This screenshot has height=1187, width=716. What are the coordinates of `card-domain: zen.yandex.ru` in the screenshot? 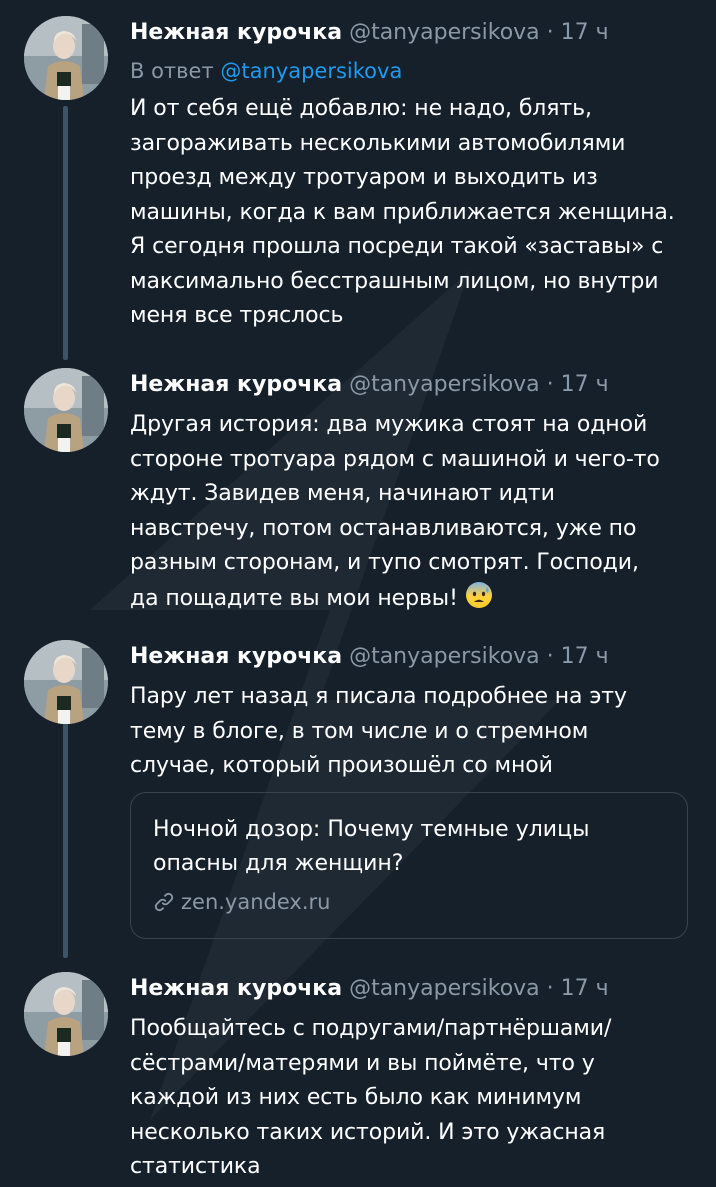 It's located at (241, 902).